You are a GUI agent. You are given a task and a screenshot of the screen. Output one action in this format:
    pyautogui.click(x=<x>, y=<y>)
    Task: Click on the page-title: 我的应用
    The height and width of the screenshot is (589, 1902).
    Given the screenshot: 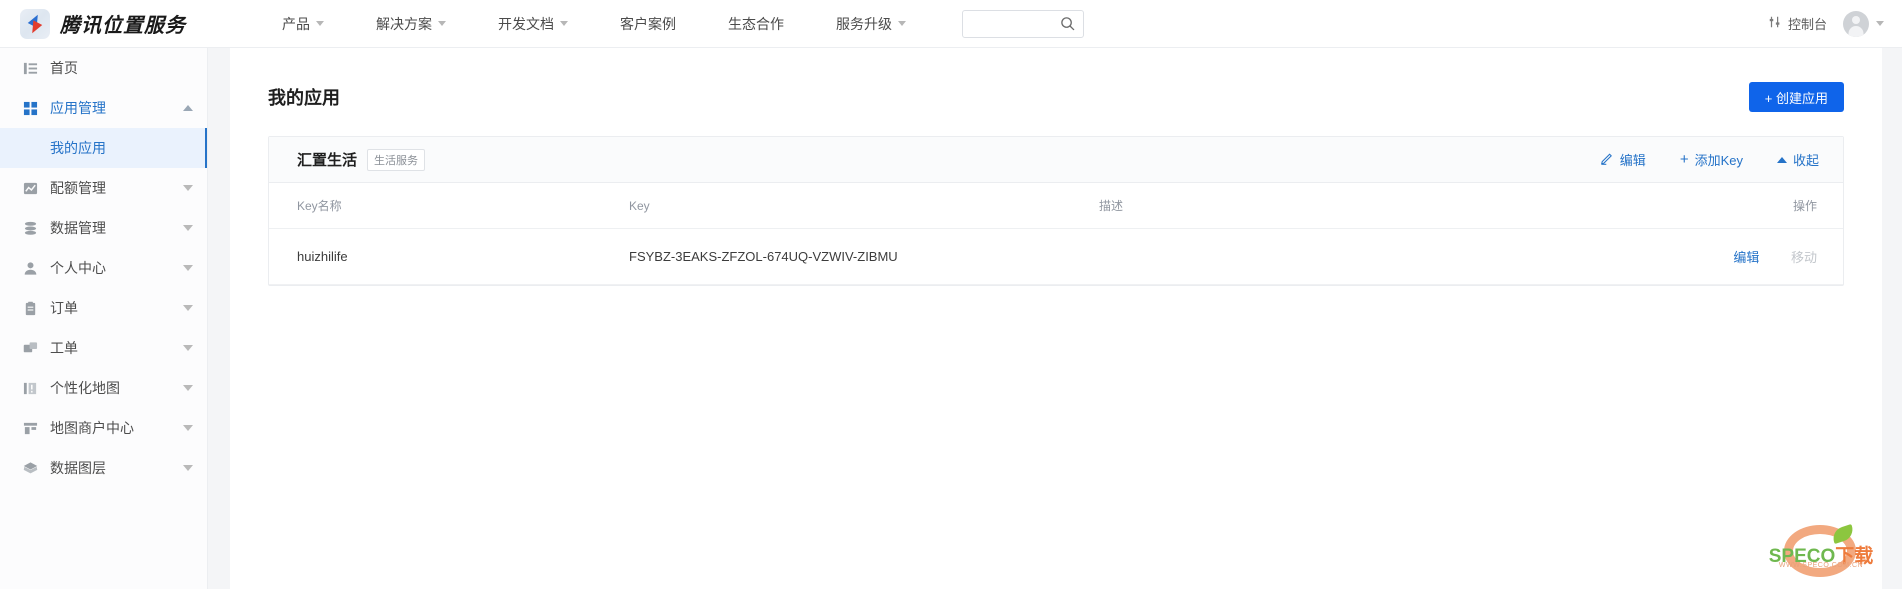 What is the action you would take?
    pyautogui.click(x=304, y=98)
    